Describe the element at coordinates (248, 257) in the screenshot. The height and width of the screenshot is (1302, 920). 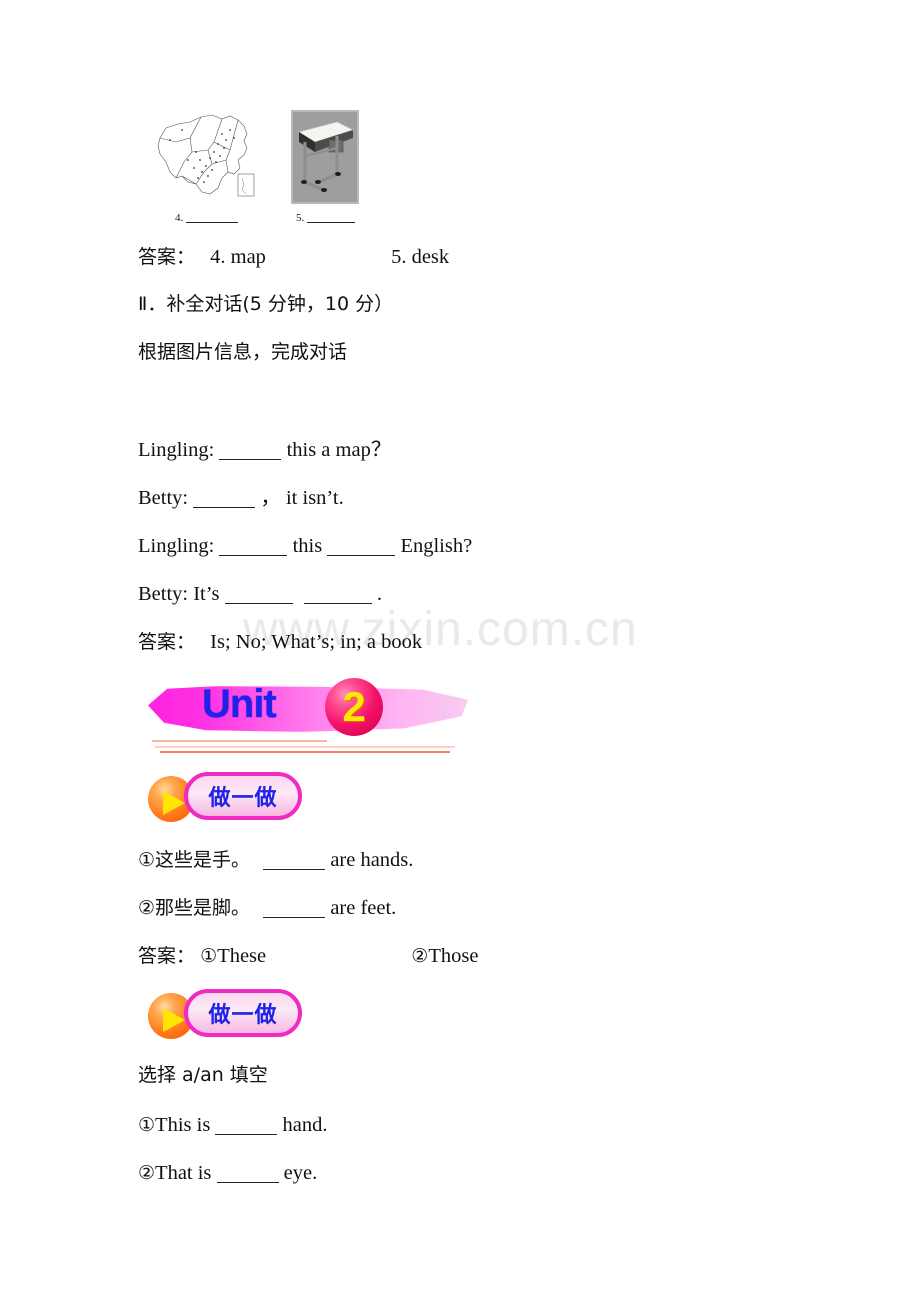
I see `answer-value: map` at that location.